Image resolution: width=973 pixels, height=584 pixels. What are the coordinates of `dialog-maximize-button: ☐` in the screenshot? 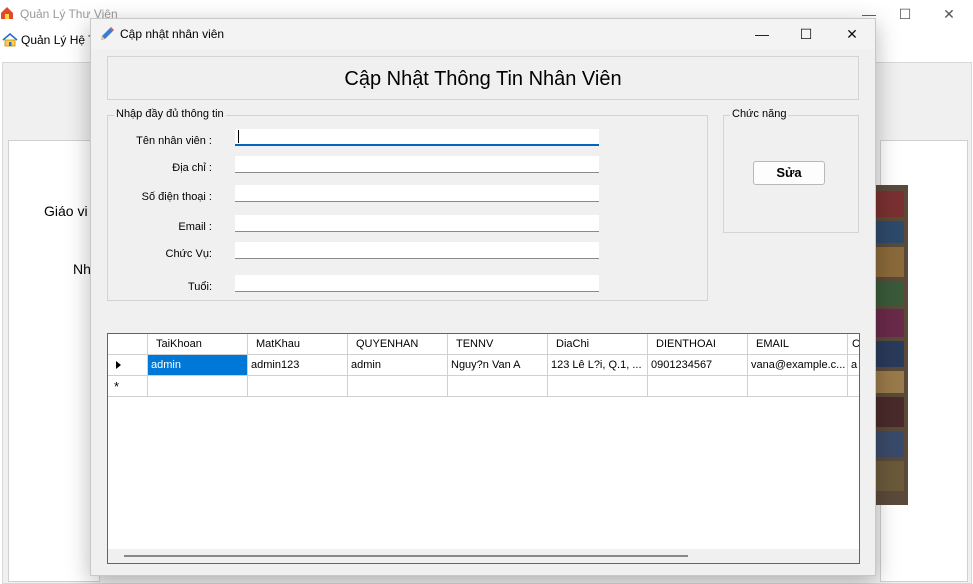 It's located at (806, 34).